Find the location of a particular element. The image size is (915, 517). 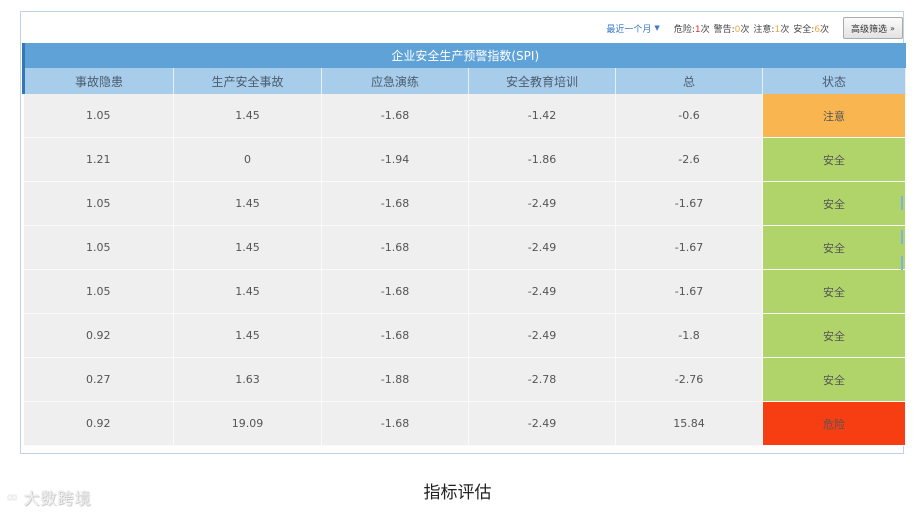

column-header: 生产安全事故 is located at coordinates (247, 81).